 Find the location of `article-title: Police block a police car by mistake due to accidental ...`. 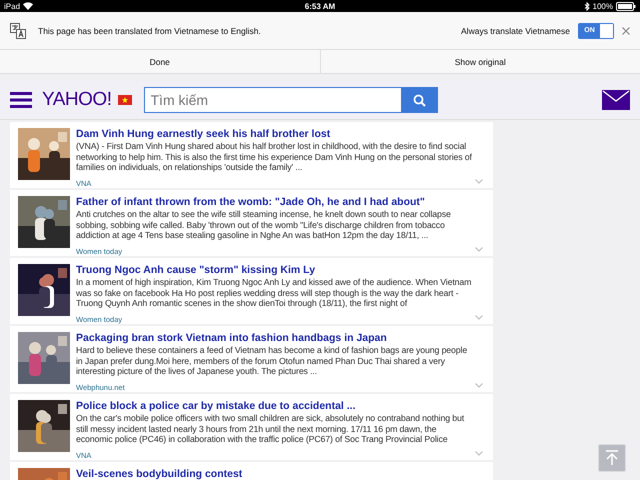

article-title: Police block a police car by mistake due to accidental ... is located at coordinates (280, 406).